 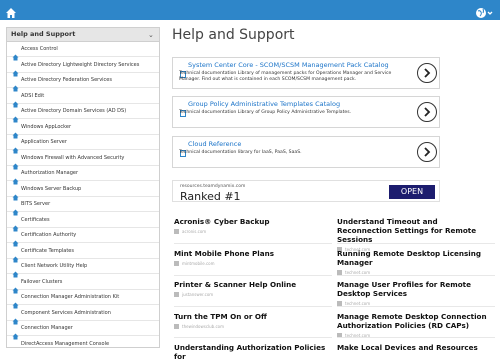 I want to click on sidebar-item-label: Windows Firewall with Advanced Security, so click(x=73, y=157).